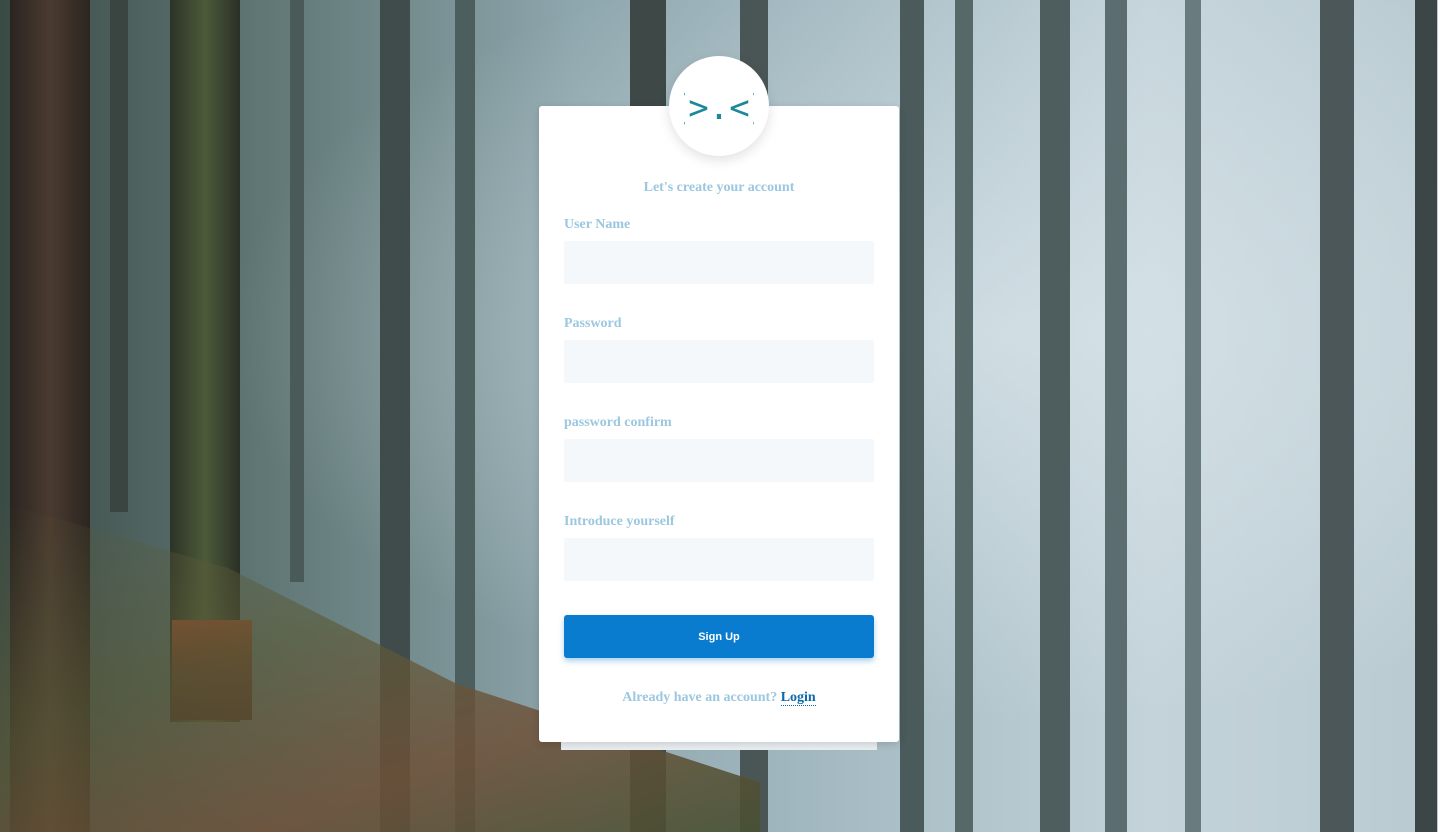 Image resolution: width=1438 pixels, height=832 pixels. What do you see at coordinates (719, 460) in the screenshot?
I see `password-confirm-input` at bounding box center [719, 460].